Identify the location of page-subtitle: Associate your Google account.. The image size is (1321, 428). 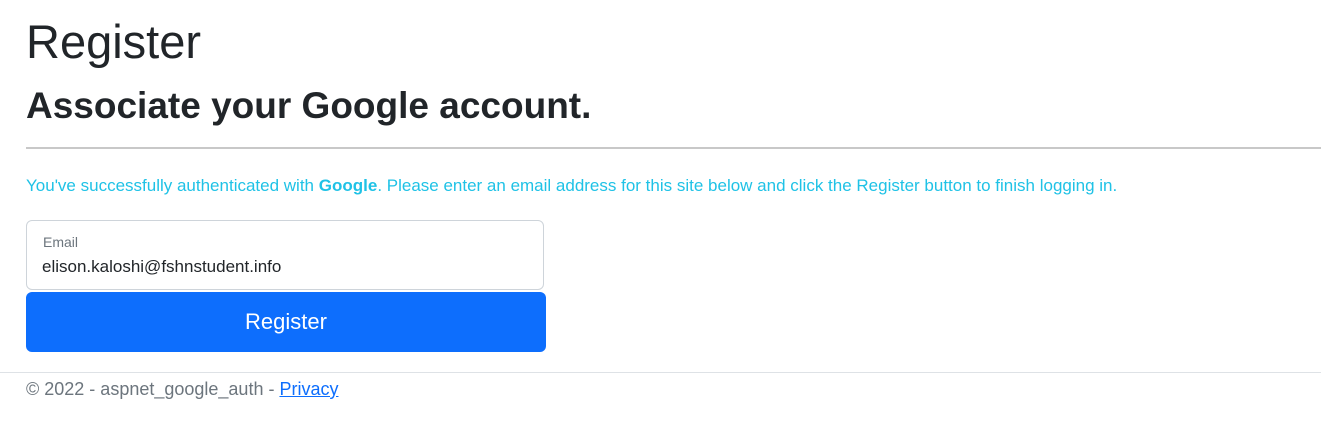
(309, 105).